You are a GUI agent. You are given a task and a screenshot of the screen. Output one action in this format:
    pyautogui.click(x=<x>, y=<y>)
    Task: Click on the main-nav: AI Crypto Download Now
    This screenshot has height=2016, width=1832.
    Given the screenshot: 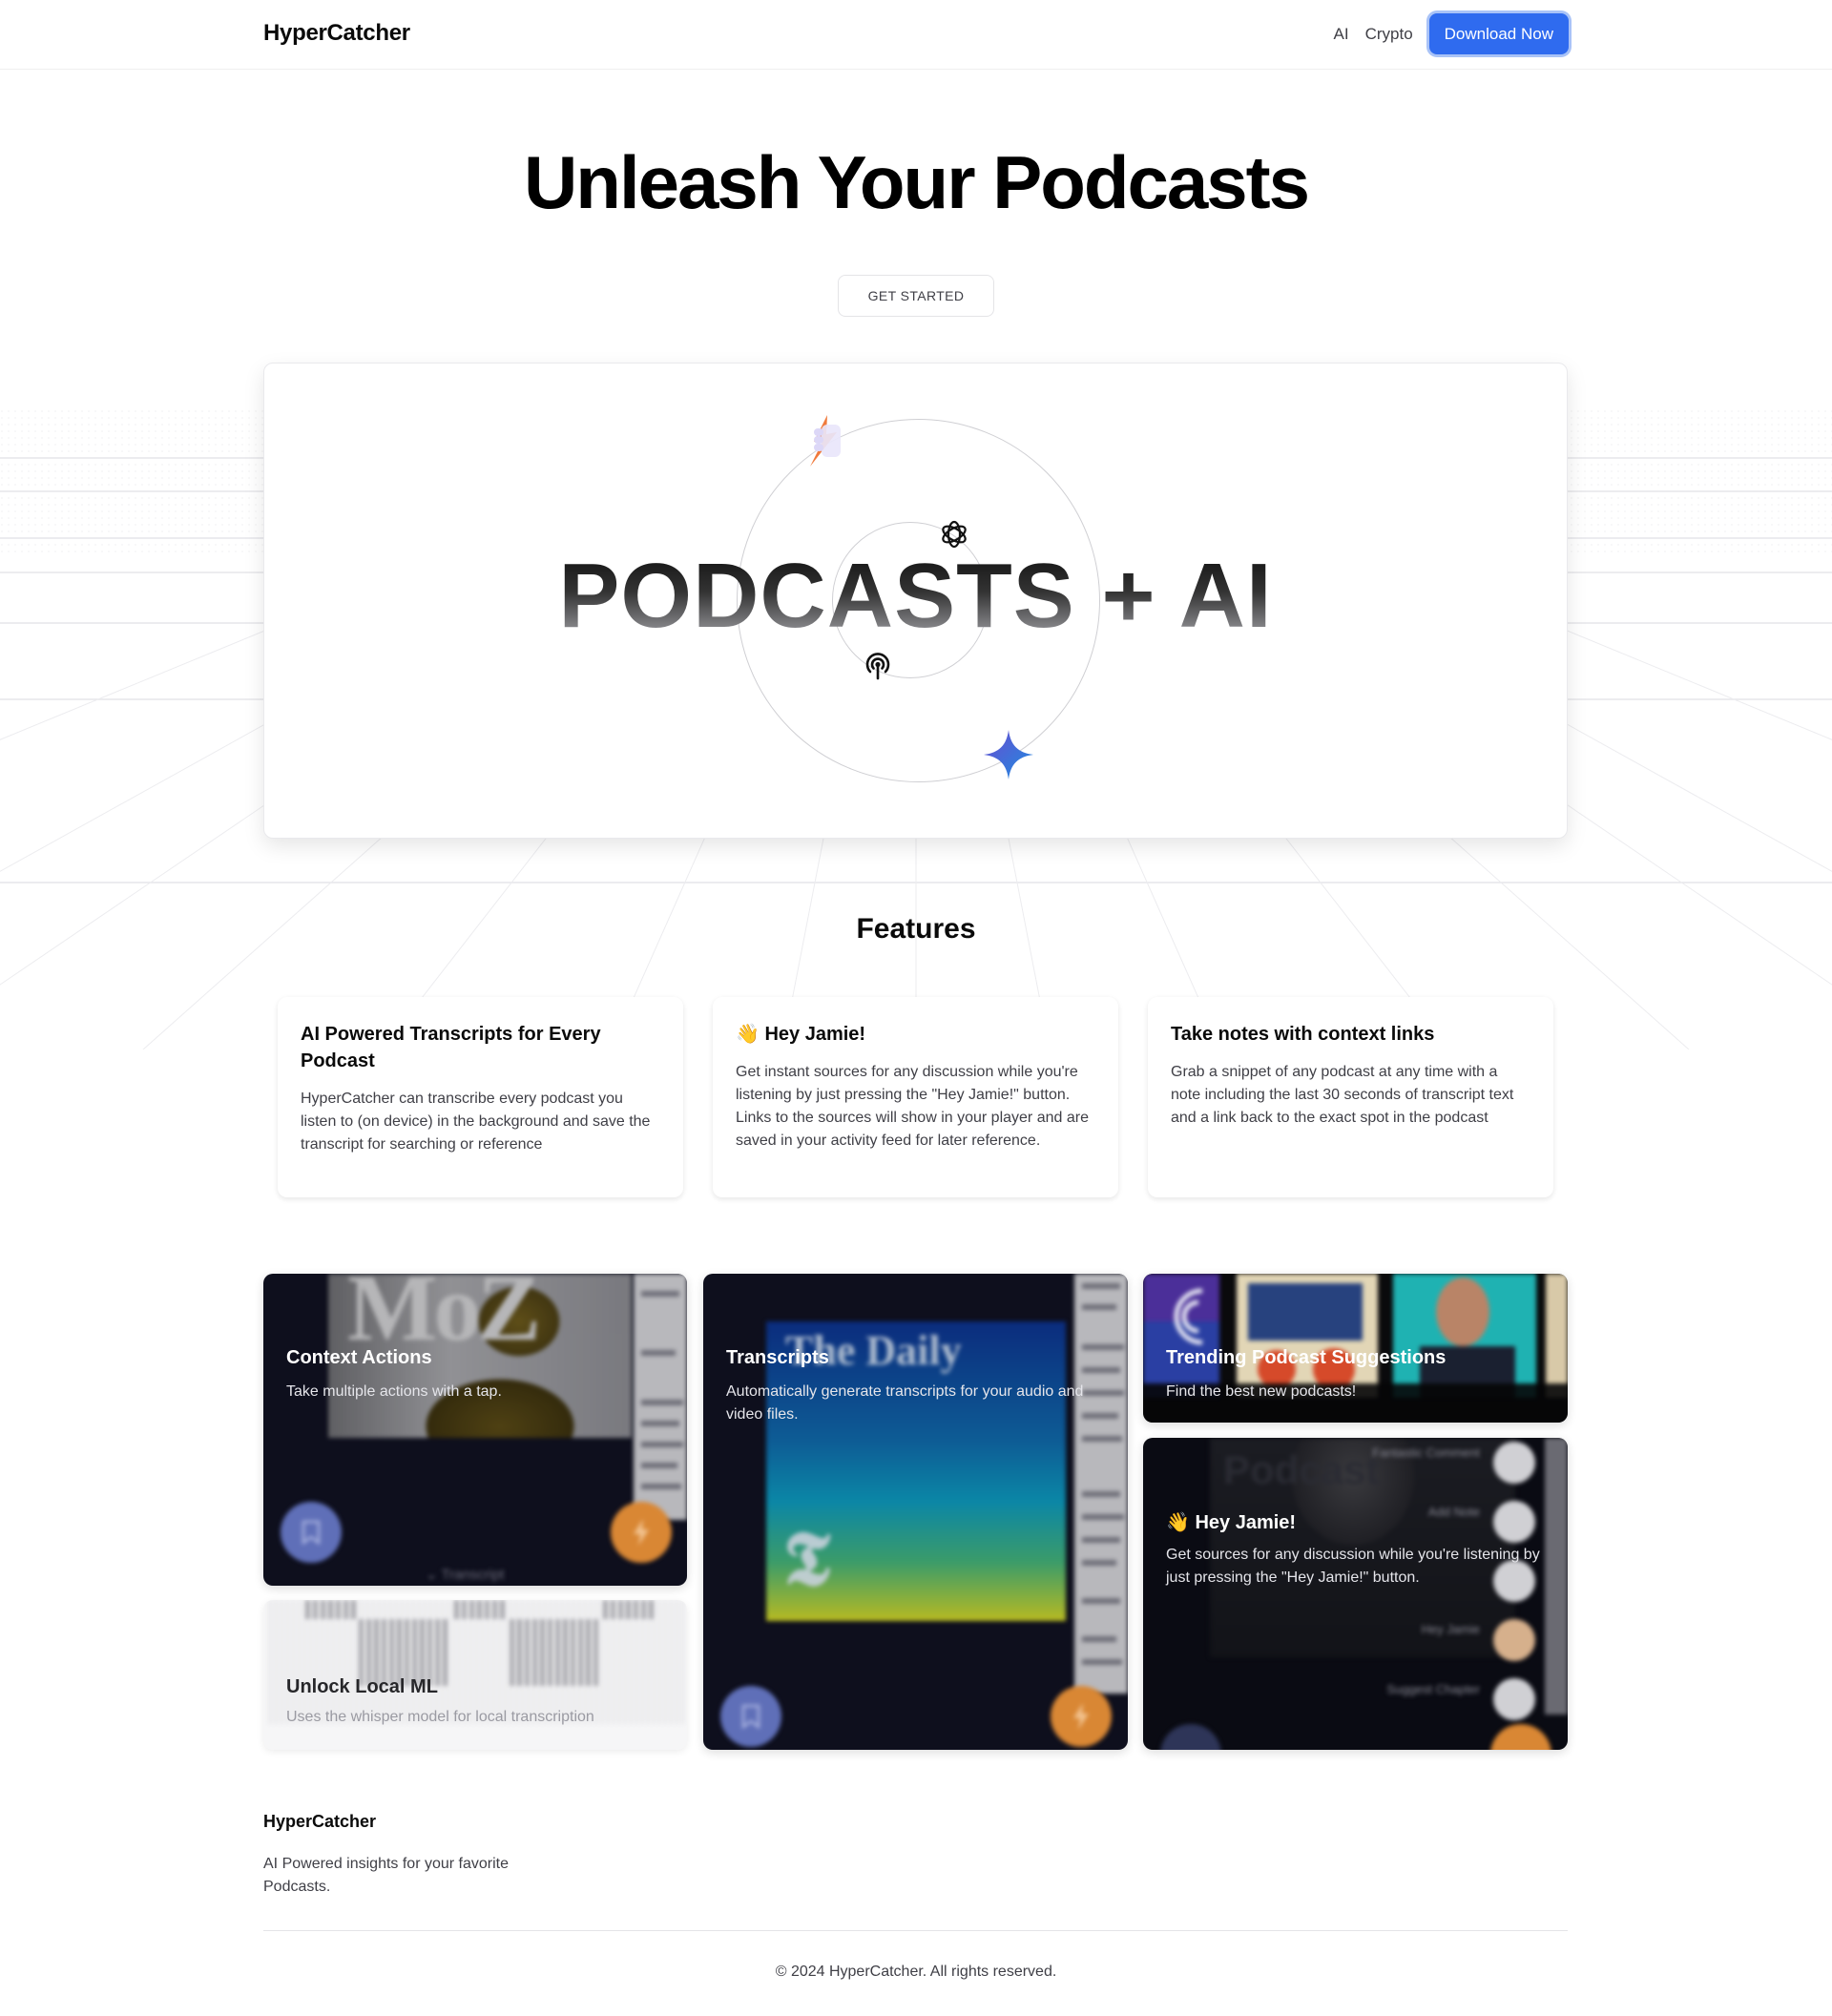 What is the action you would take?
    pyautogui.click(x=1451, y=33)
    